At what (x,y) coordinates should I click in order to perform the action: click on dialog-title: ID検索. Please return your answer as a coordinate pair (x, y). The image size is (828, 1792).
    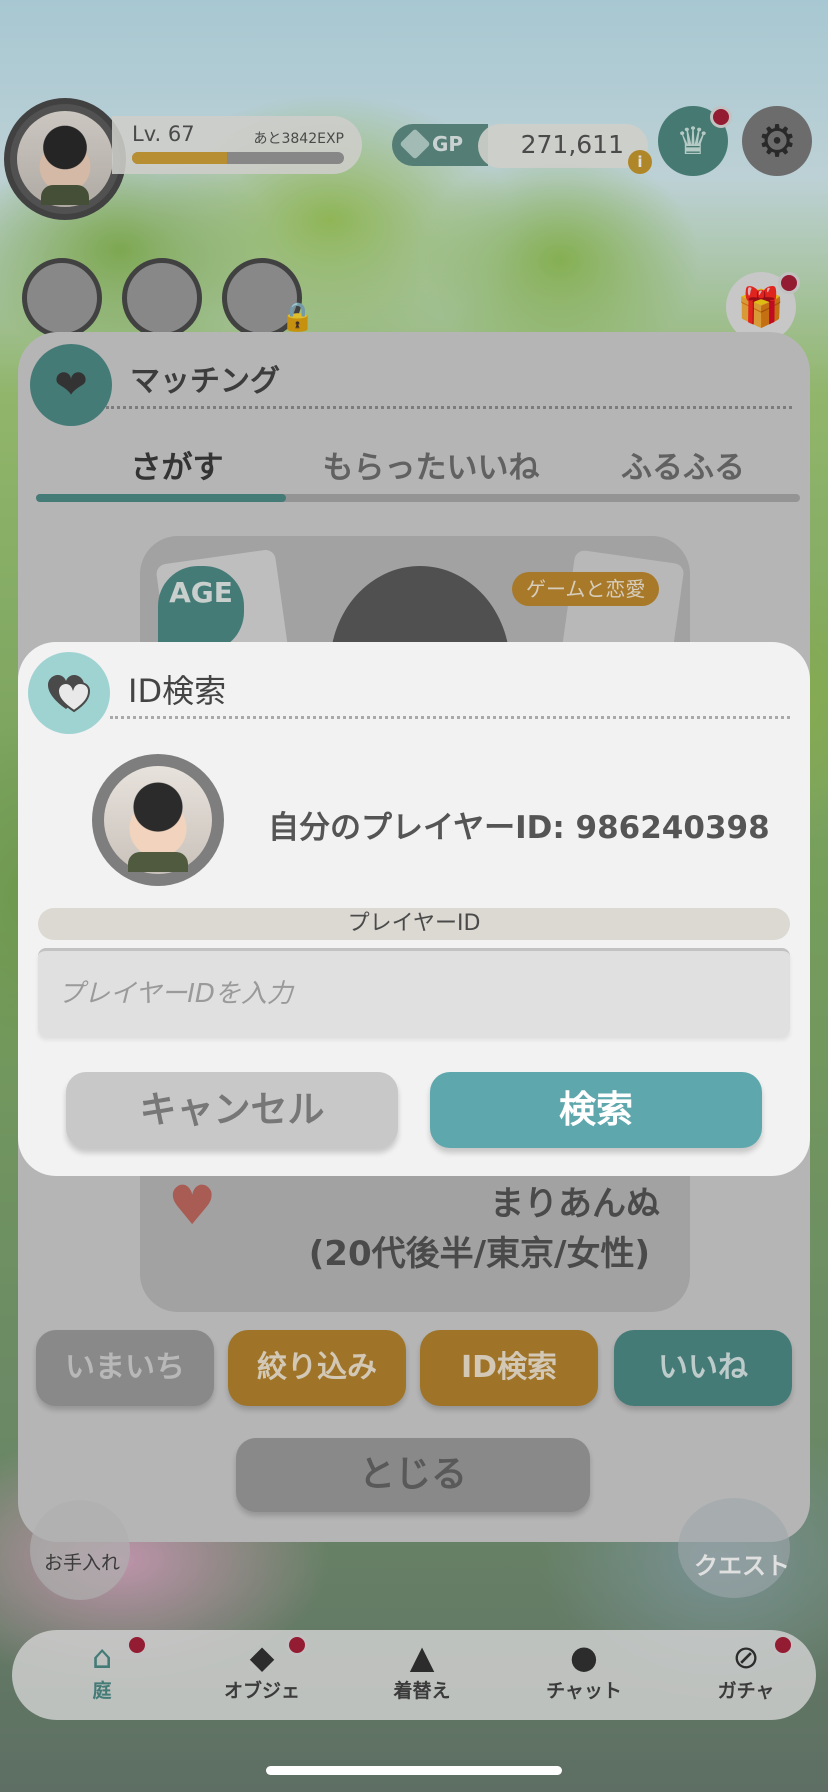
    Looking at the image, I should click on (177, 691).